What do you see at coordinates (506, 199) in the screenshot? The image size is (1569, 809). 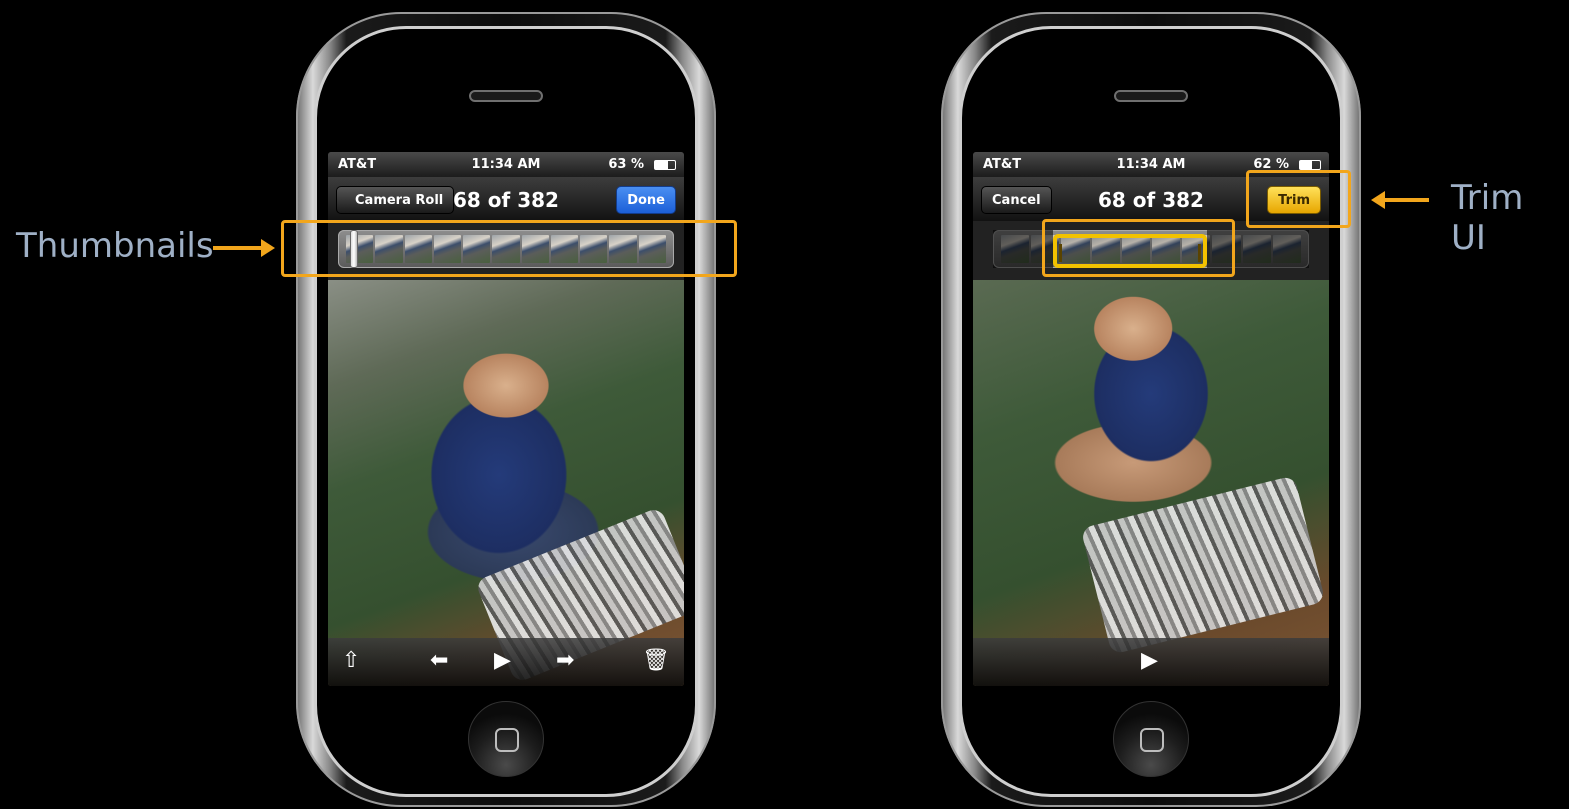 I see `navigation-bar: Camera Roll 68 of 382 Done` at bounding box center [506, 199].